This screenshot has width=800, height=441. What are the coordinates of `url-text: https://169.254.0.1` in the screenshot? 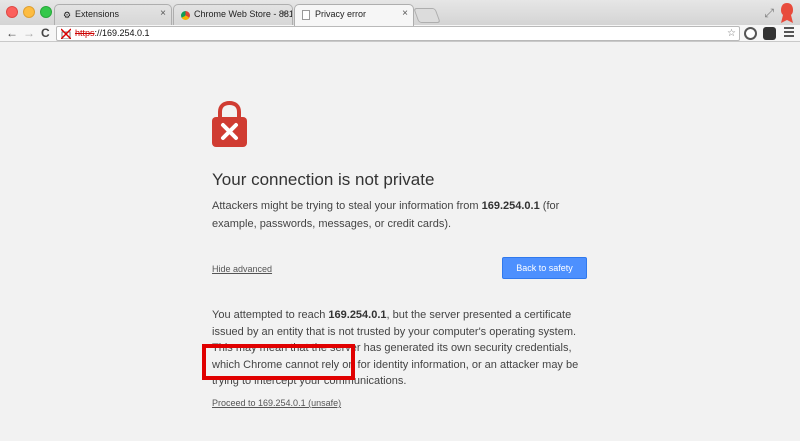 It's located at (112, 33).